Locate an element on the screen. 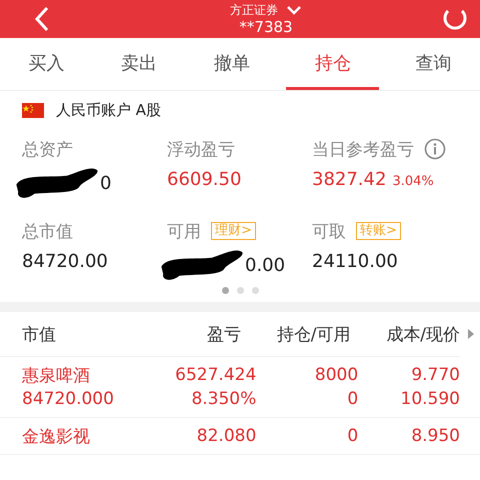  percent-value: 3.04% is located at coordinates (413, 181).